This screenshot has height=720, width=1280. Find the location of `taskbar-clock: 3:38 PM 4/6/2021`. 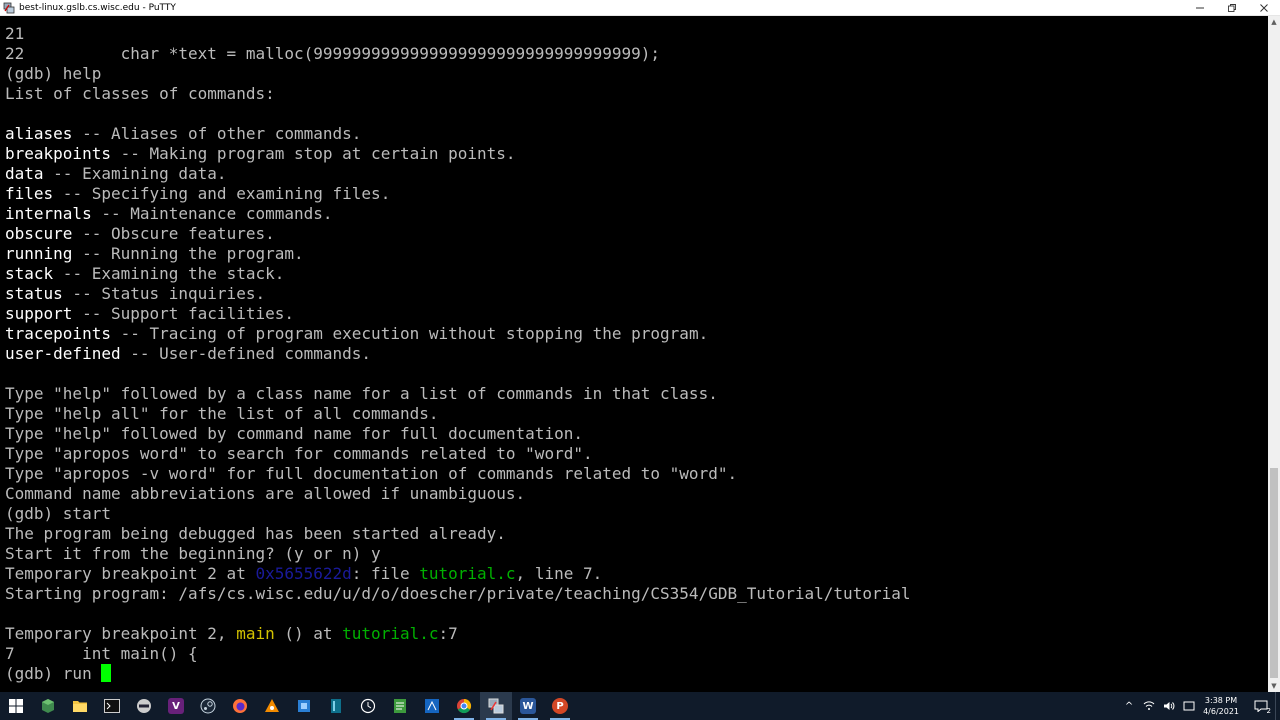

taskbar-clock: 3:38 PM 4/6/2021 is located at coordinates (1221, 706).